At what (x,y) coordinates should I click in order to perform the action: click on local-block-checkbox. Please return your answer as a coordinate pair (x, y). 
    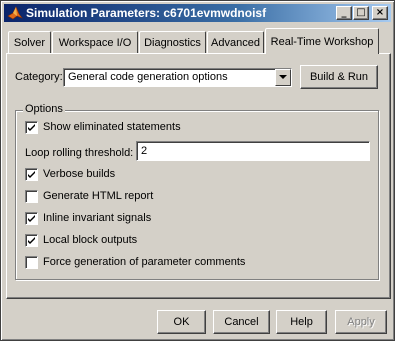
    Looking at the image, I should click on (31, 240).